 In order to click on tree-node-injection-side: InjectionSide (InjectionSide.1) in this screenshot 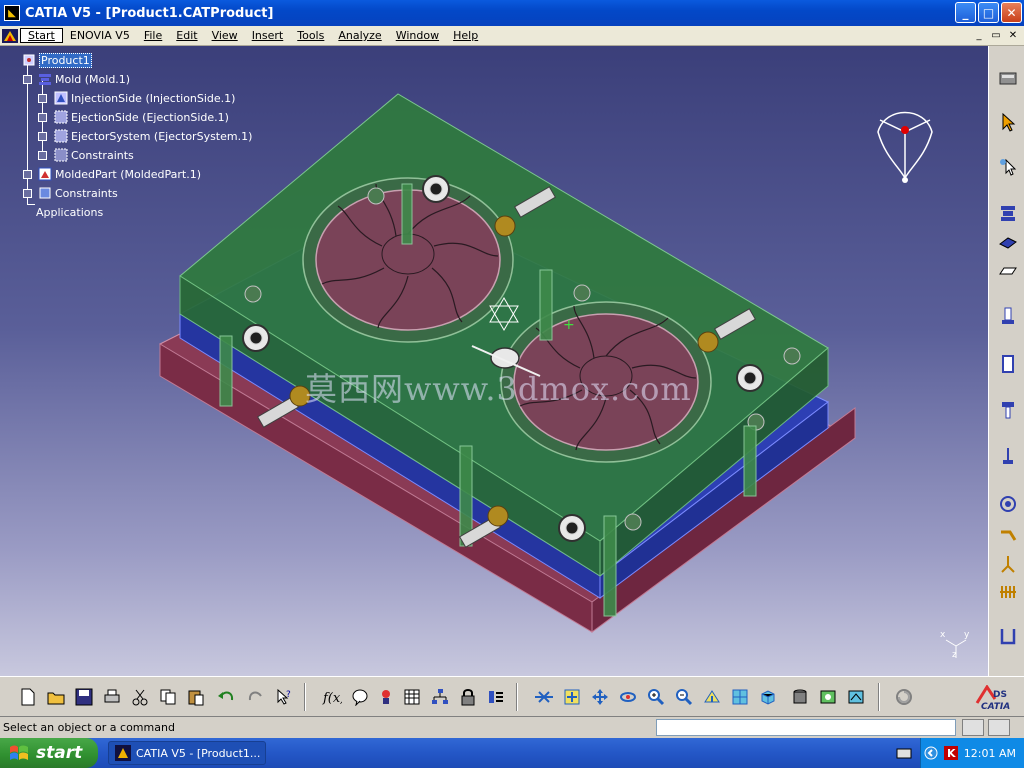, I will do `click(144, 98)`.